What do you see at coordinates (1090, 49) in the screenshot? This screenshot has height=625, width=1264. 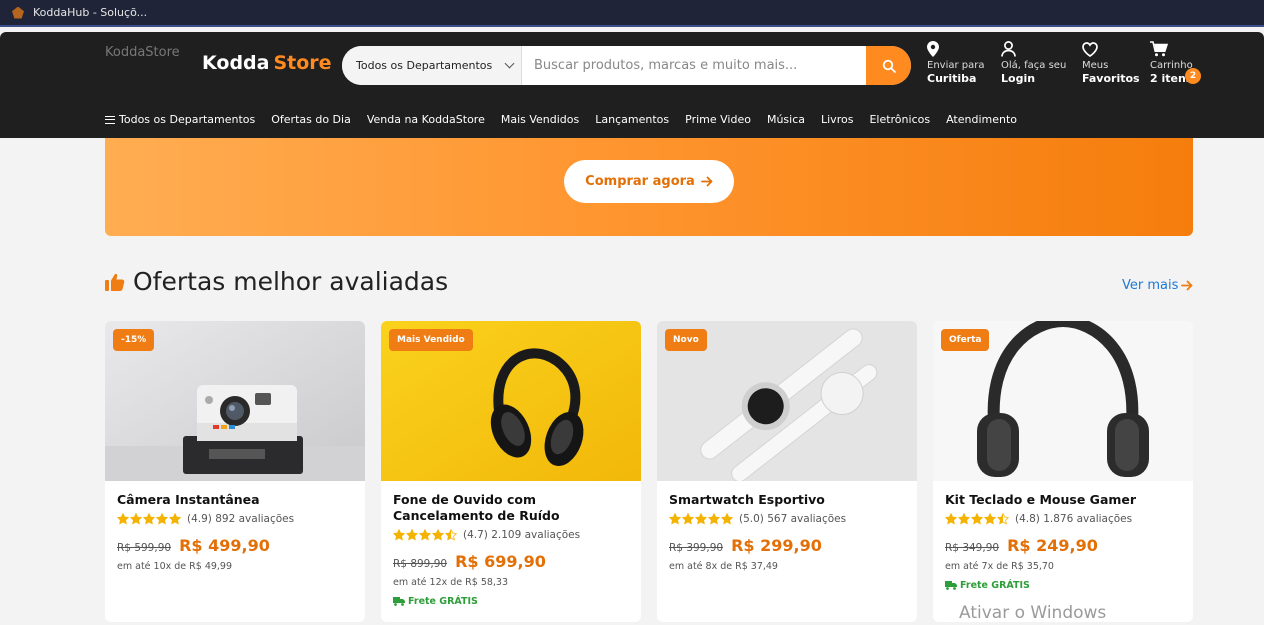 I see `heart-icon` at bounding box center [1090, 49].